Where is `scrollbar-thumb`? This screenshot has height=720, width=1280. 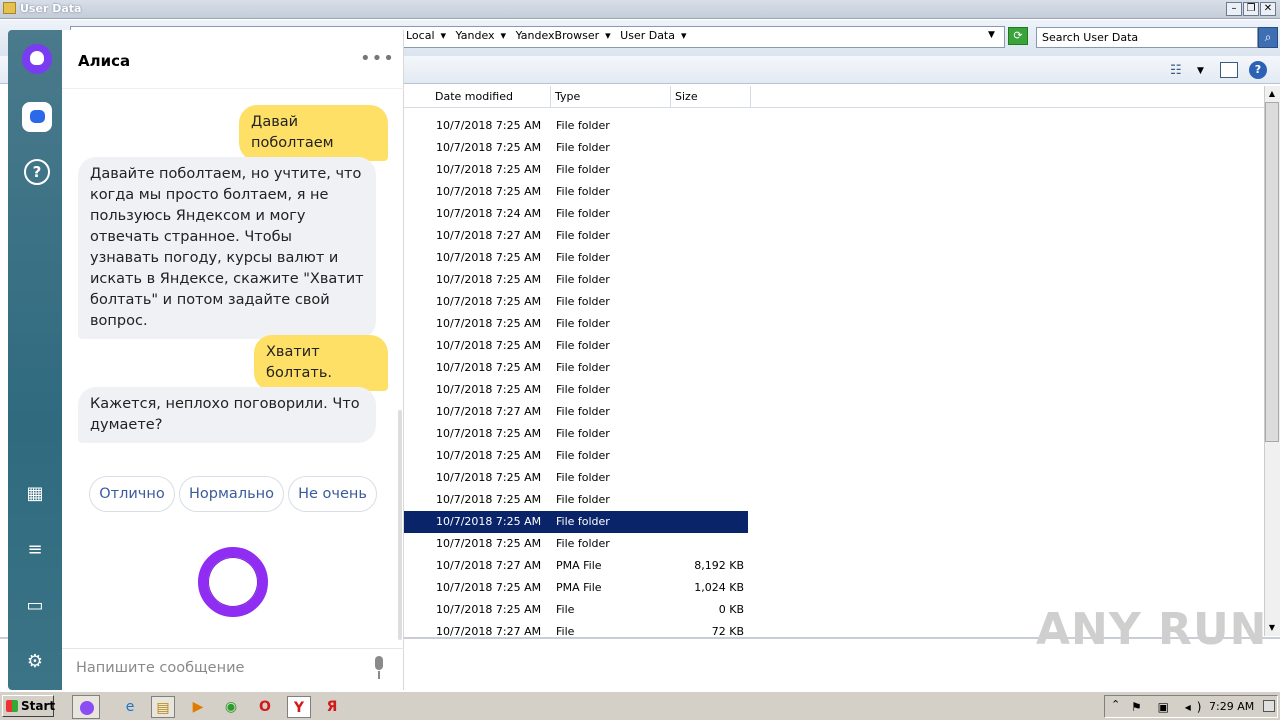
scrollbar-thumb is located at coordinates (1272, 272).